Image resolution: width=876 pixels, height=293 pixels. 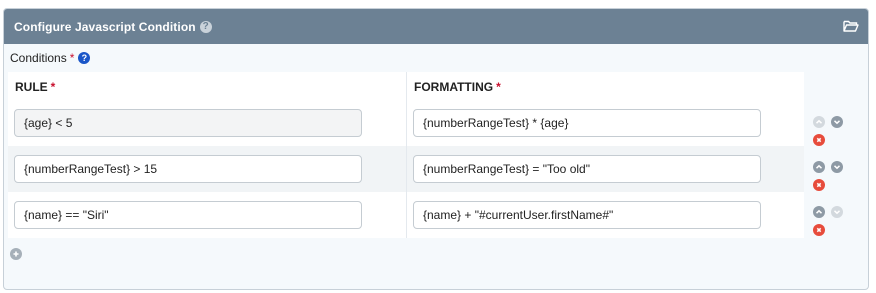 What do you see at coordinates (16, 254) in the screenshot?
I see `add-circle-icon` at bounding box center [16, 254].